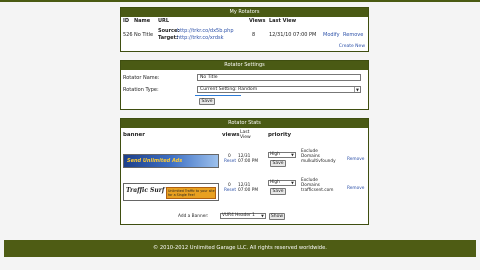  I want to click on row1-priority-select: High ▼, so click(282, 155).